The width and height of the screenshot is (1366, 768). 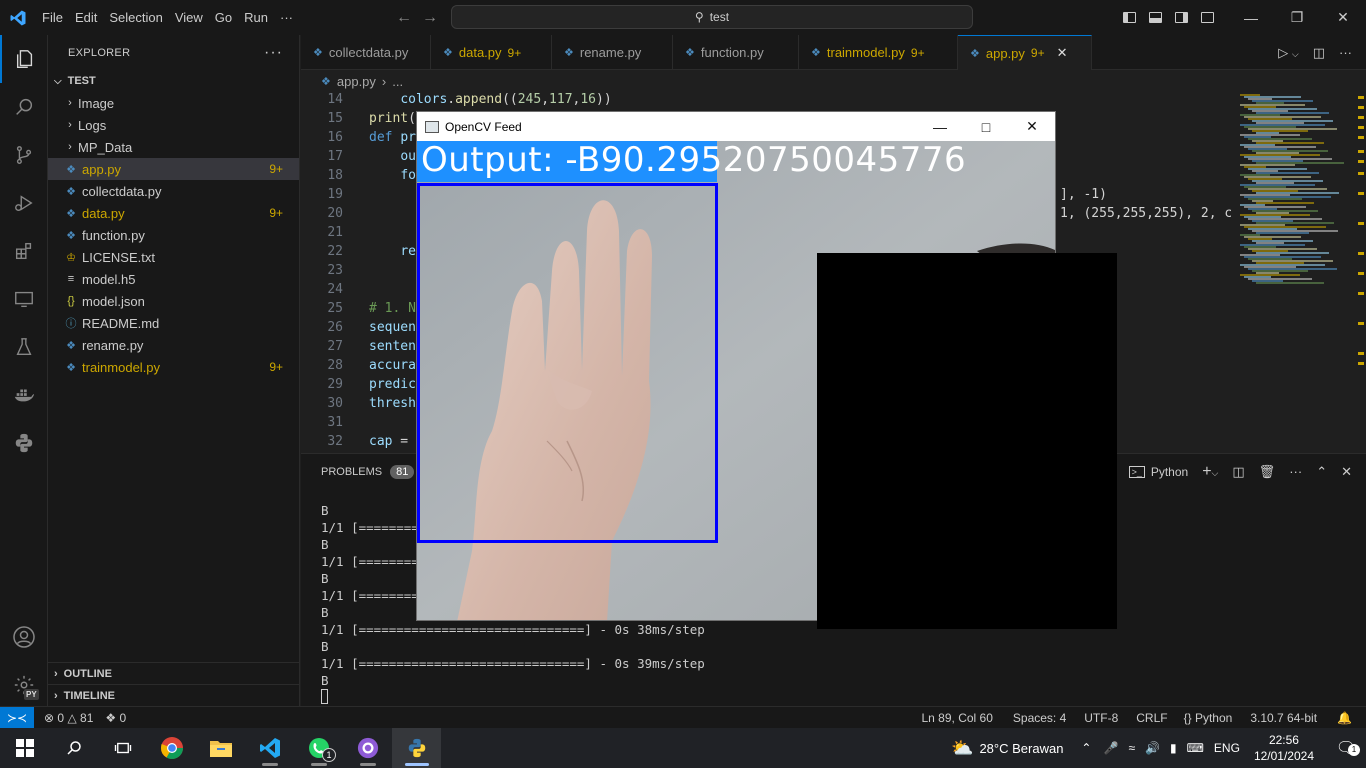 I want to click on clock: 22:56 12/01/2024, so click(x=1284, y=748).